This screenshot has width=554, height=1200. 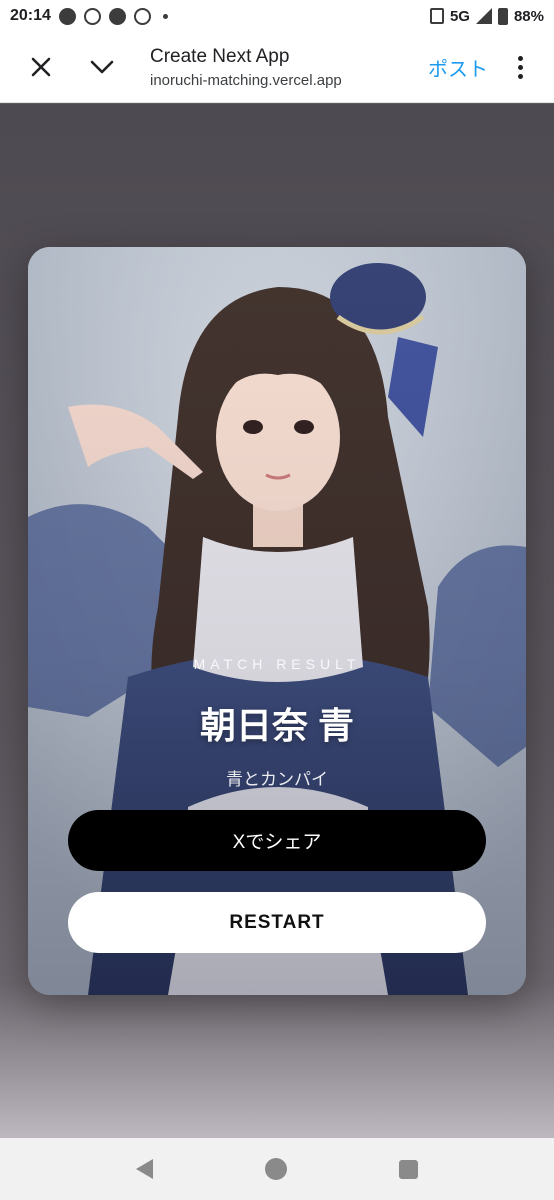 I want to click on result-name: 朝日奈 青, so click(x=276, y=725).